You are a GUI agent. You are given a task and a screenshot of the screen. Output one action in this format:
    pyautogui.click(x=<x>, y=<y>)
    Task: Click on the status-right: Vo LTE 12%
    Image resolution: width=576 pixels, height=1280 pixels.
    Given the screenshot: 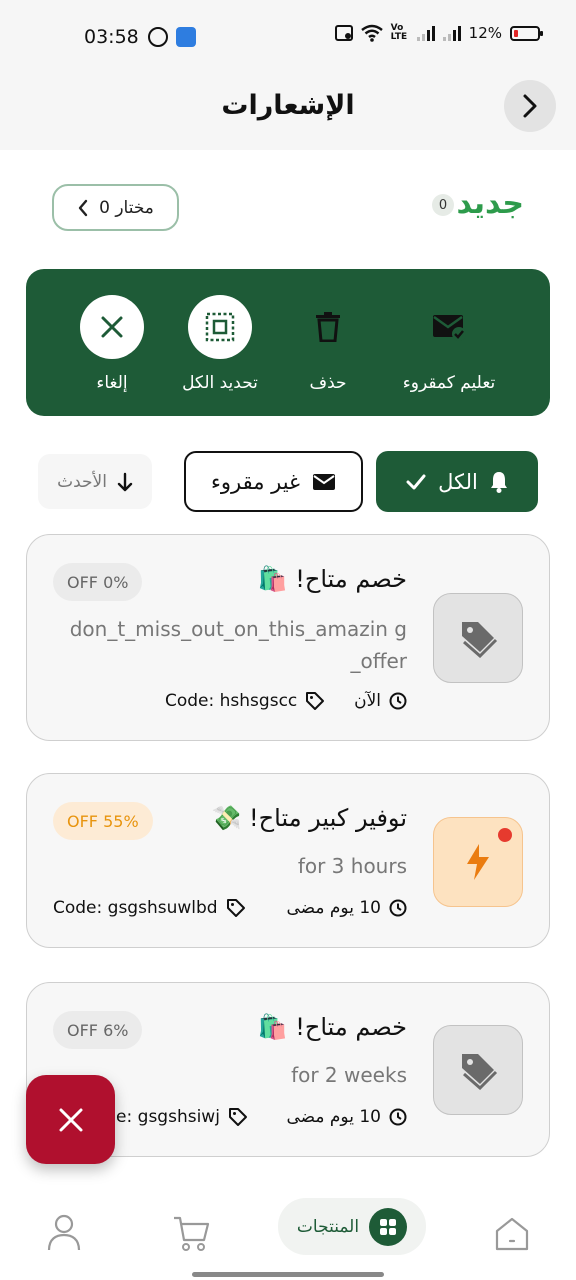 What is the action you would take?
    pyautogui.click(x=438, y=32)
    